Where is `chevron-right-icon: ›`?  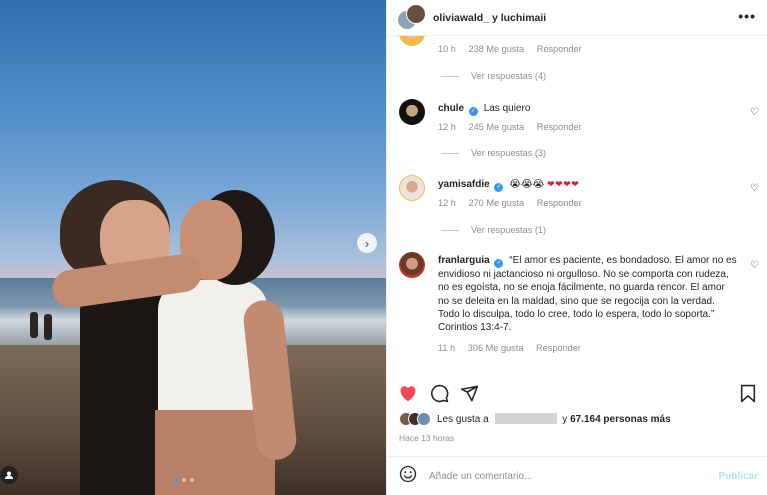
chevron-right-icon: › is located at coordinates (367, 243).